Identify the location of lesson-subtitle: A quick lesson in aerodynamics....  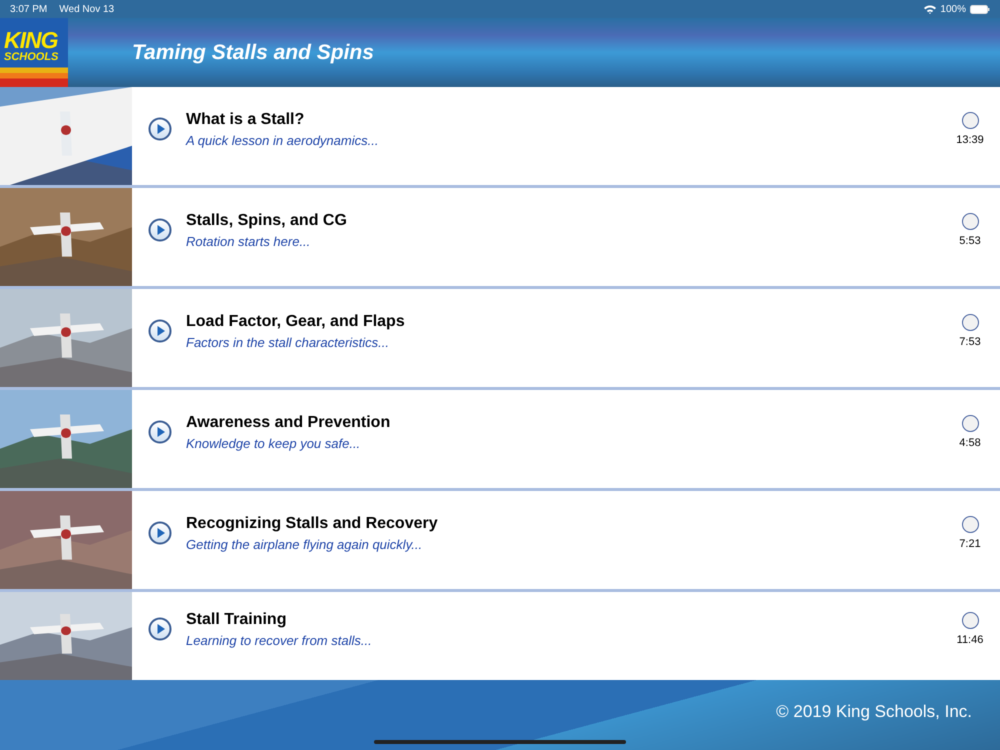
(283, 140).